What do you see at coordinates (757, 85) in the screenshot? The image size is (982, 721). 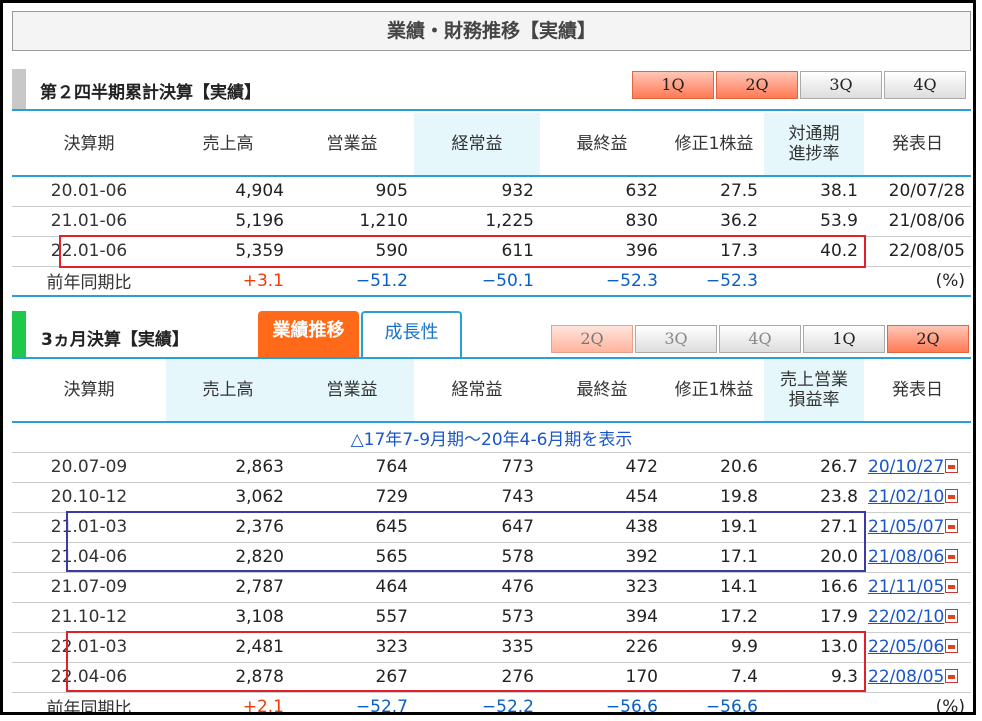 I see `cumulative-q2-button: 2Q` at bounding box center [757, 85].